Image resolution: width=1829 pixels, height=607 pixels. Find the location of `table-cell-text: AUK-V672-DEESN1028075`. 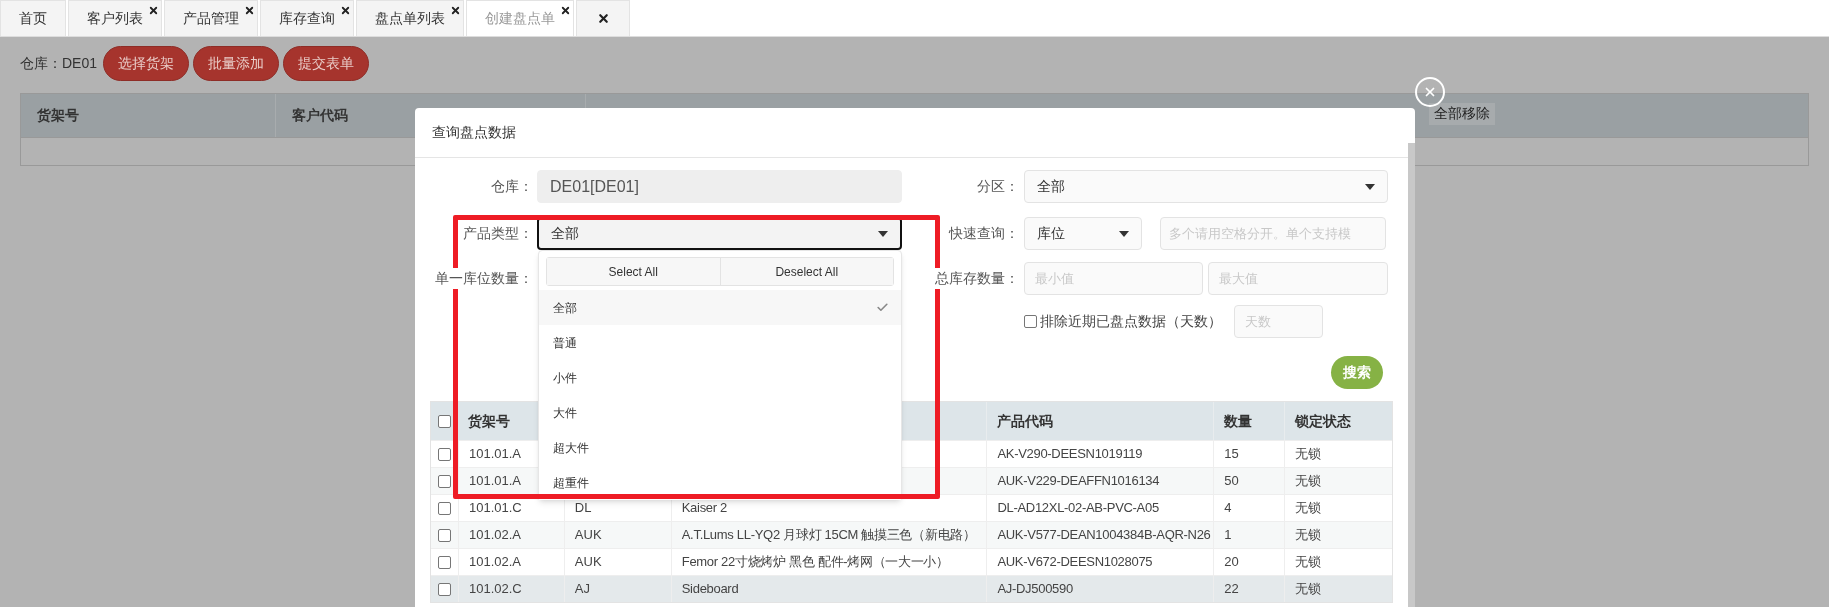

table-cell-text: AUK-V672-DEESN1028075 is located at coordinates (1075, 562).